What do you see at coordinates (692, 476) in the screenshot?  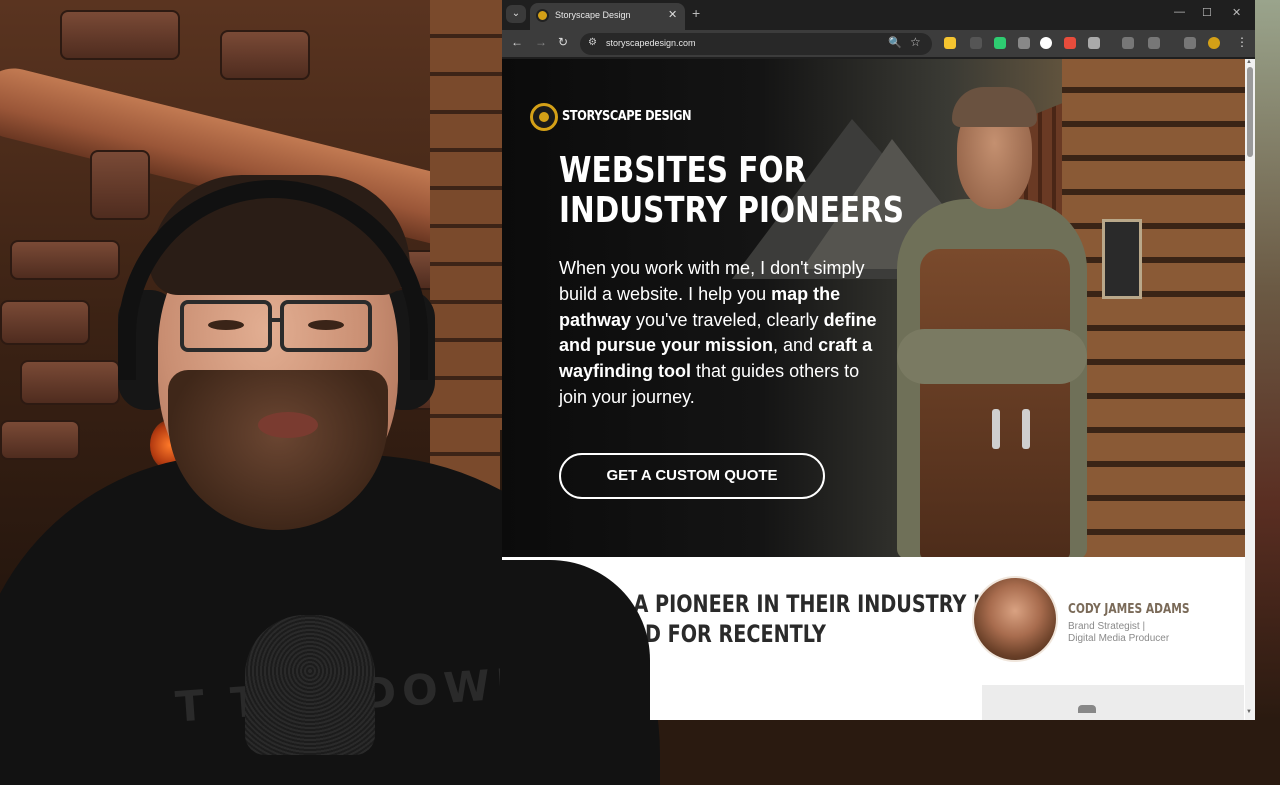 I see `custom-quote-button: GET A CUSTOM QUOTE` at bounding box center [692, 476].